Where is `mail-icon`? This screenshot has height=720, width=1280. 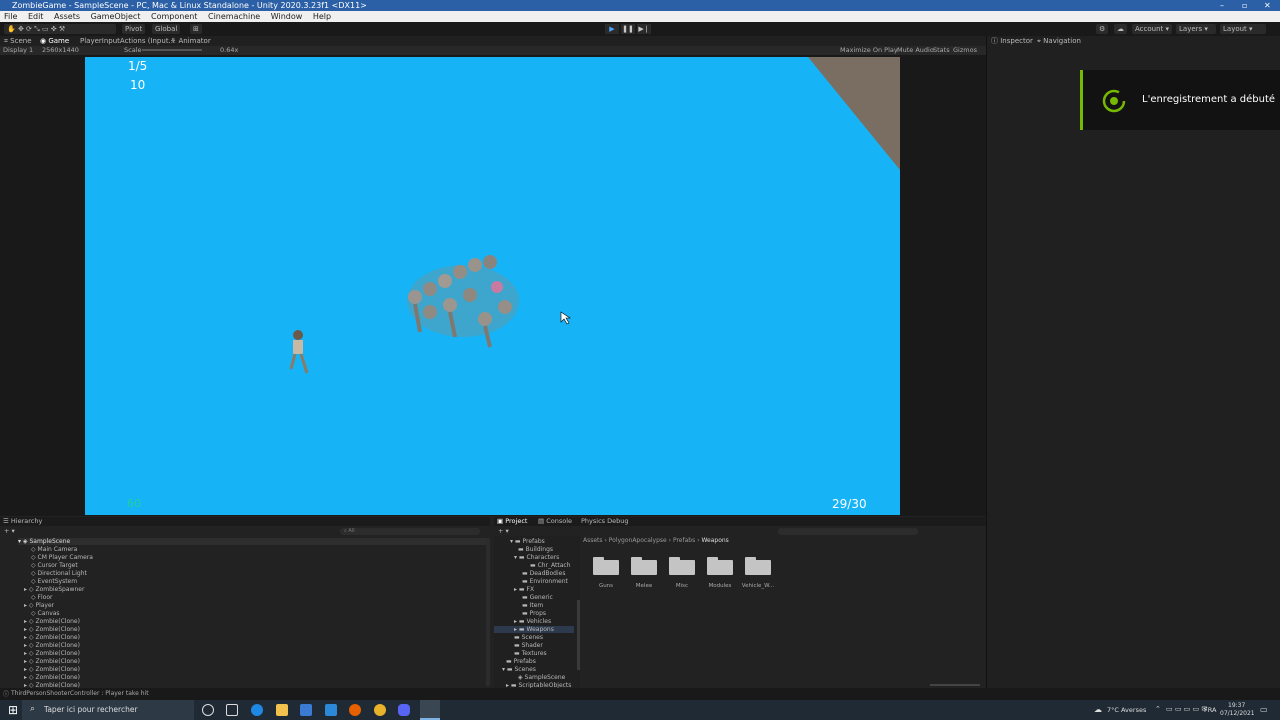
mail-icon is located at coordinates (331, 710).